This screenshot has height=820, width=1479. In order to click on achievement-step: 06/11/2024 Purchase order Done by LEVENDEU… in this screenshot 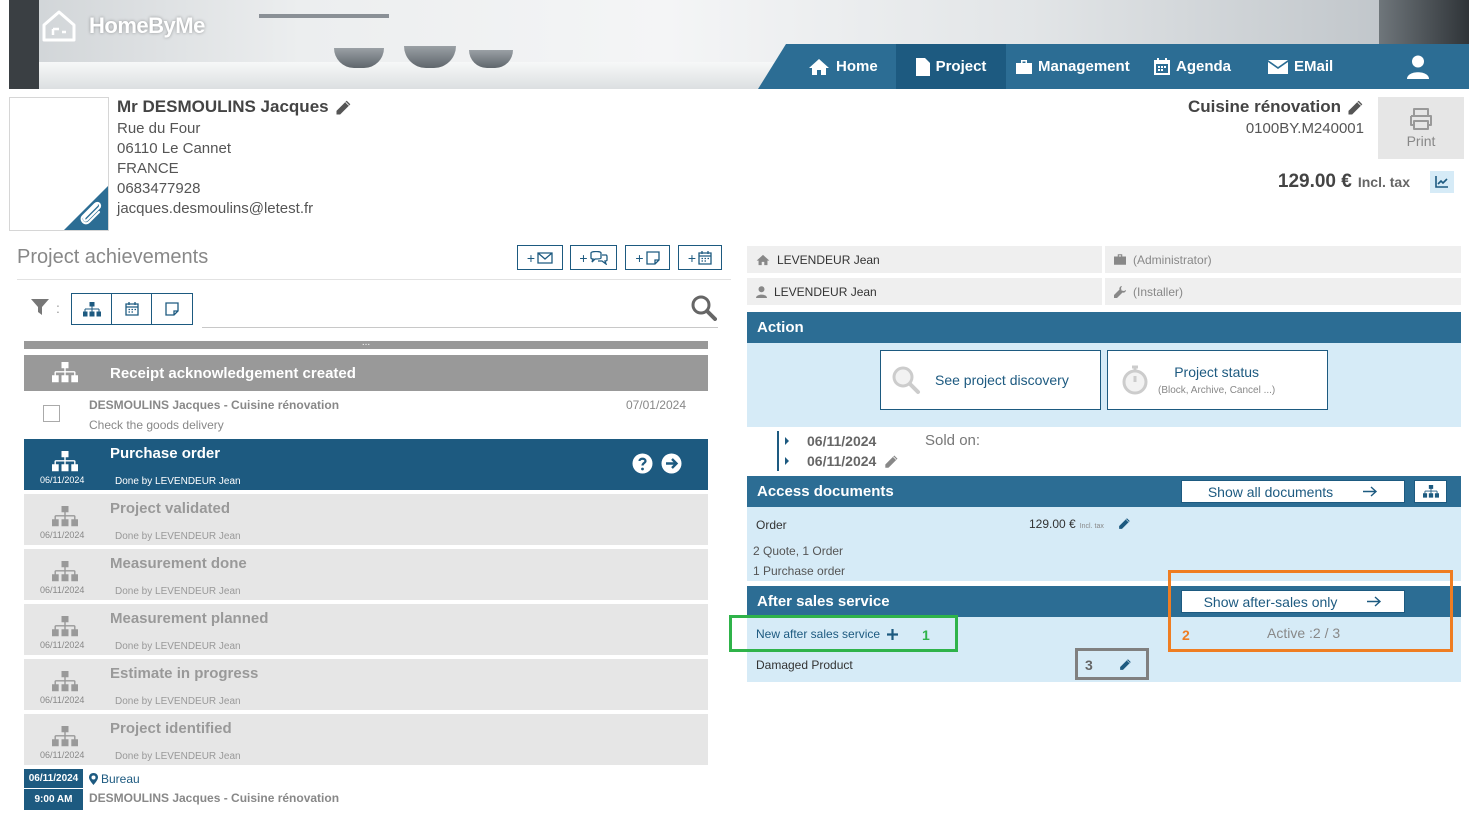, I will do `click(366, 464)`.